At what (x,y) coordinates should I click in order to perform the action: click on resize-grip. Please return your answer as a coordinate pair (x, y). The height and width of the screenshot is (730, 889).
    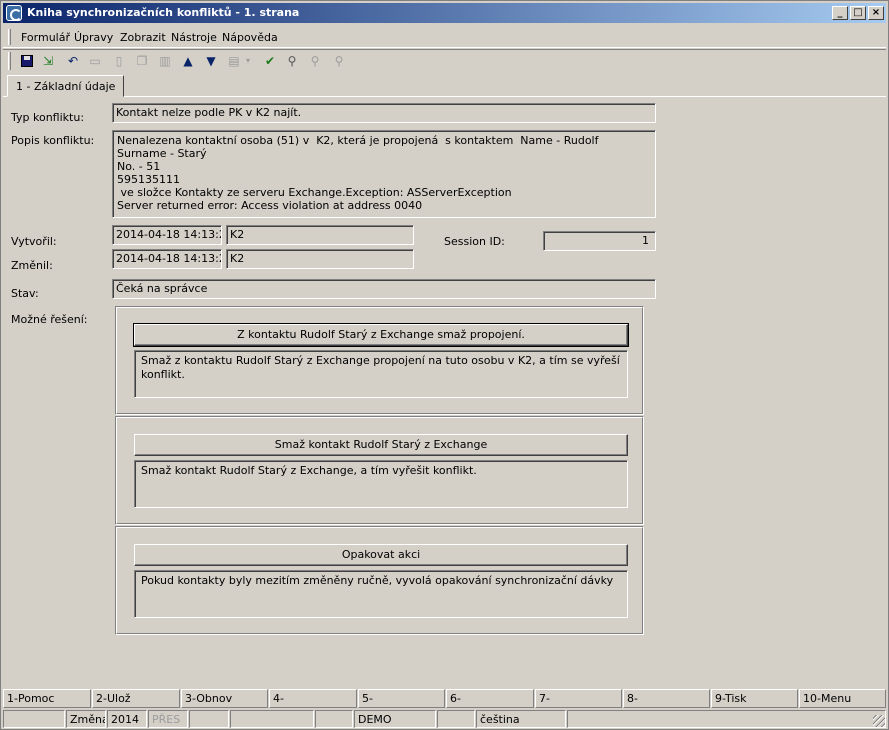
    Looking at the image, I should click on (879, 721).